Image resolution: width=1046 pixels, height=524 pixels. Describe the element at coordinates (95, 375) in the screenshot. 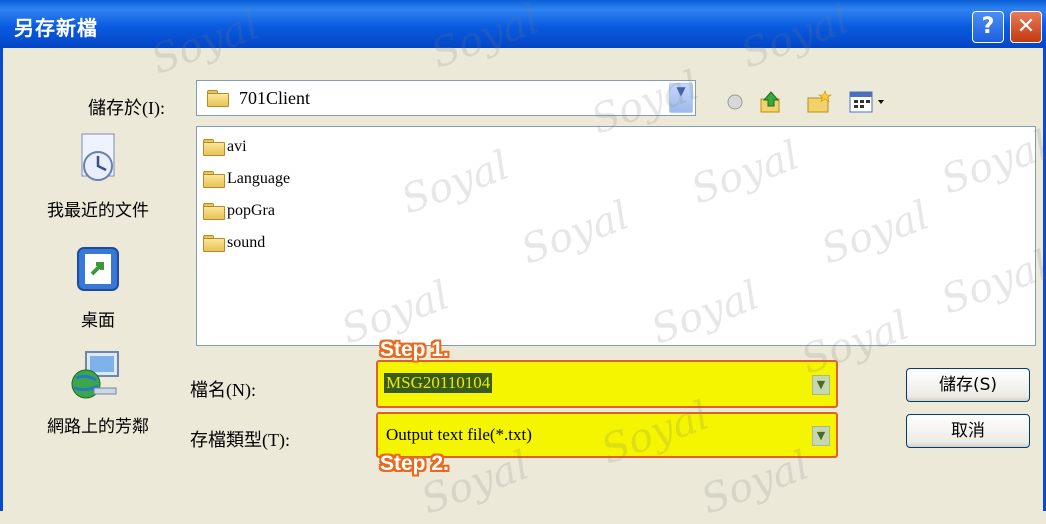

I see `network-places-icon` at that location.